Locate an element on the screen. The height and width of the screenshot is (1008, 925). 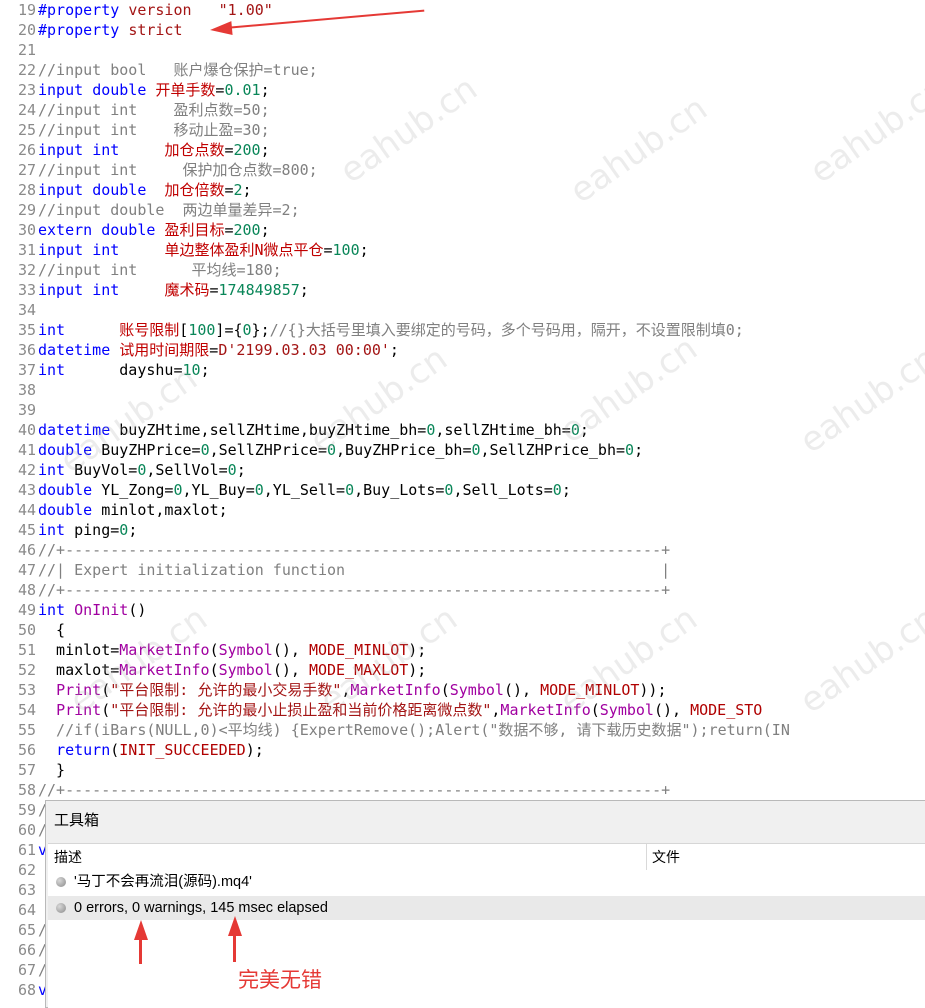
code-line: 32//input int 平均线=180; is located at coordinates (462, 270).